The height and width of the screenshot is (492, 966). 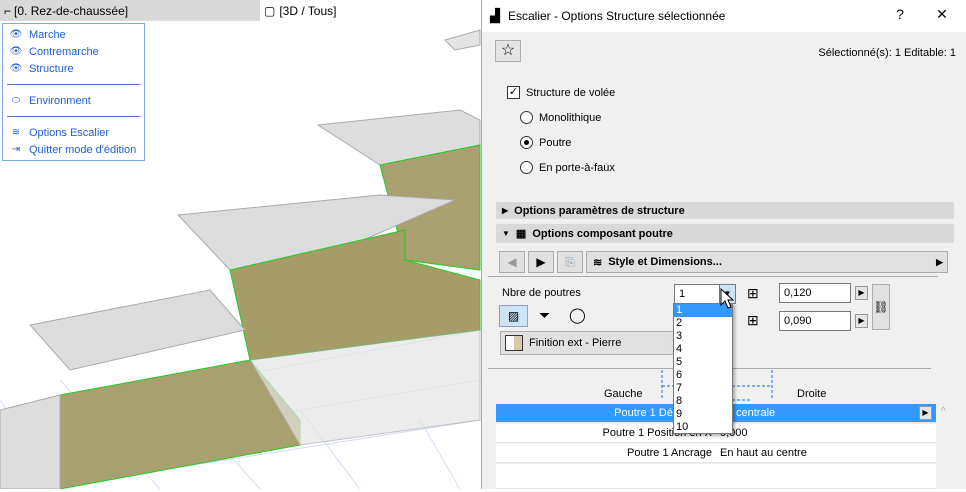 I want to click on height-menu-button: ▶, so click(x=861, y=321).